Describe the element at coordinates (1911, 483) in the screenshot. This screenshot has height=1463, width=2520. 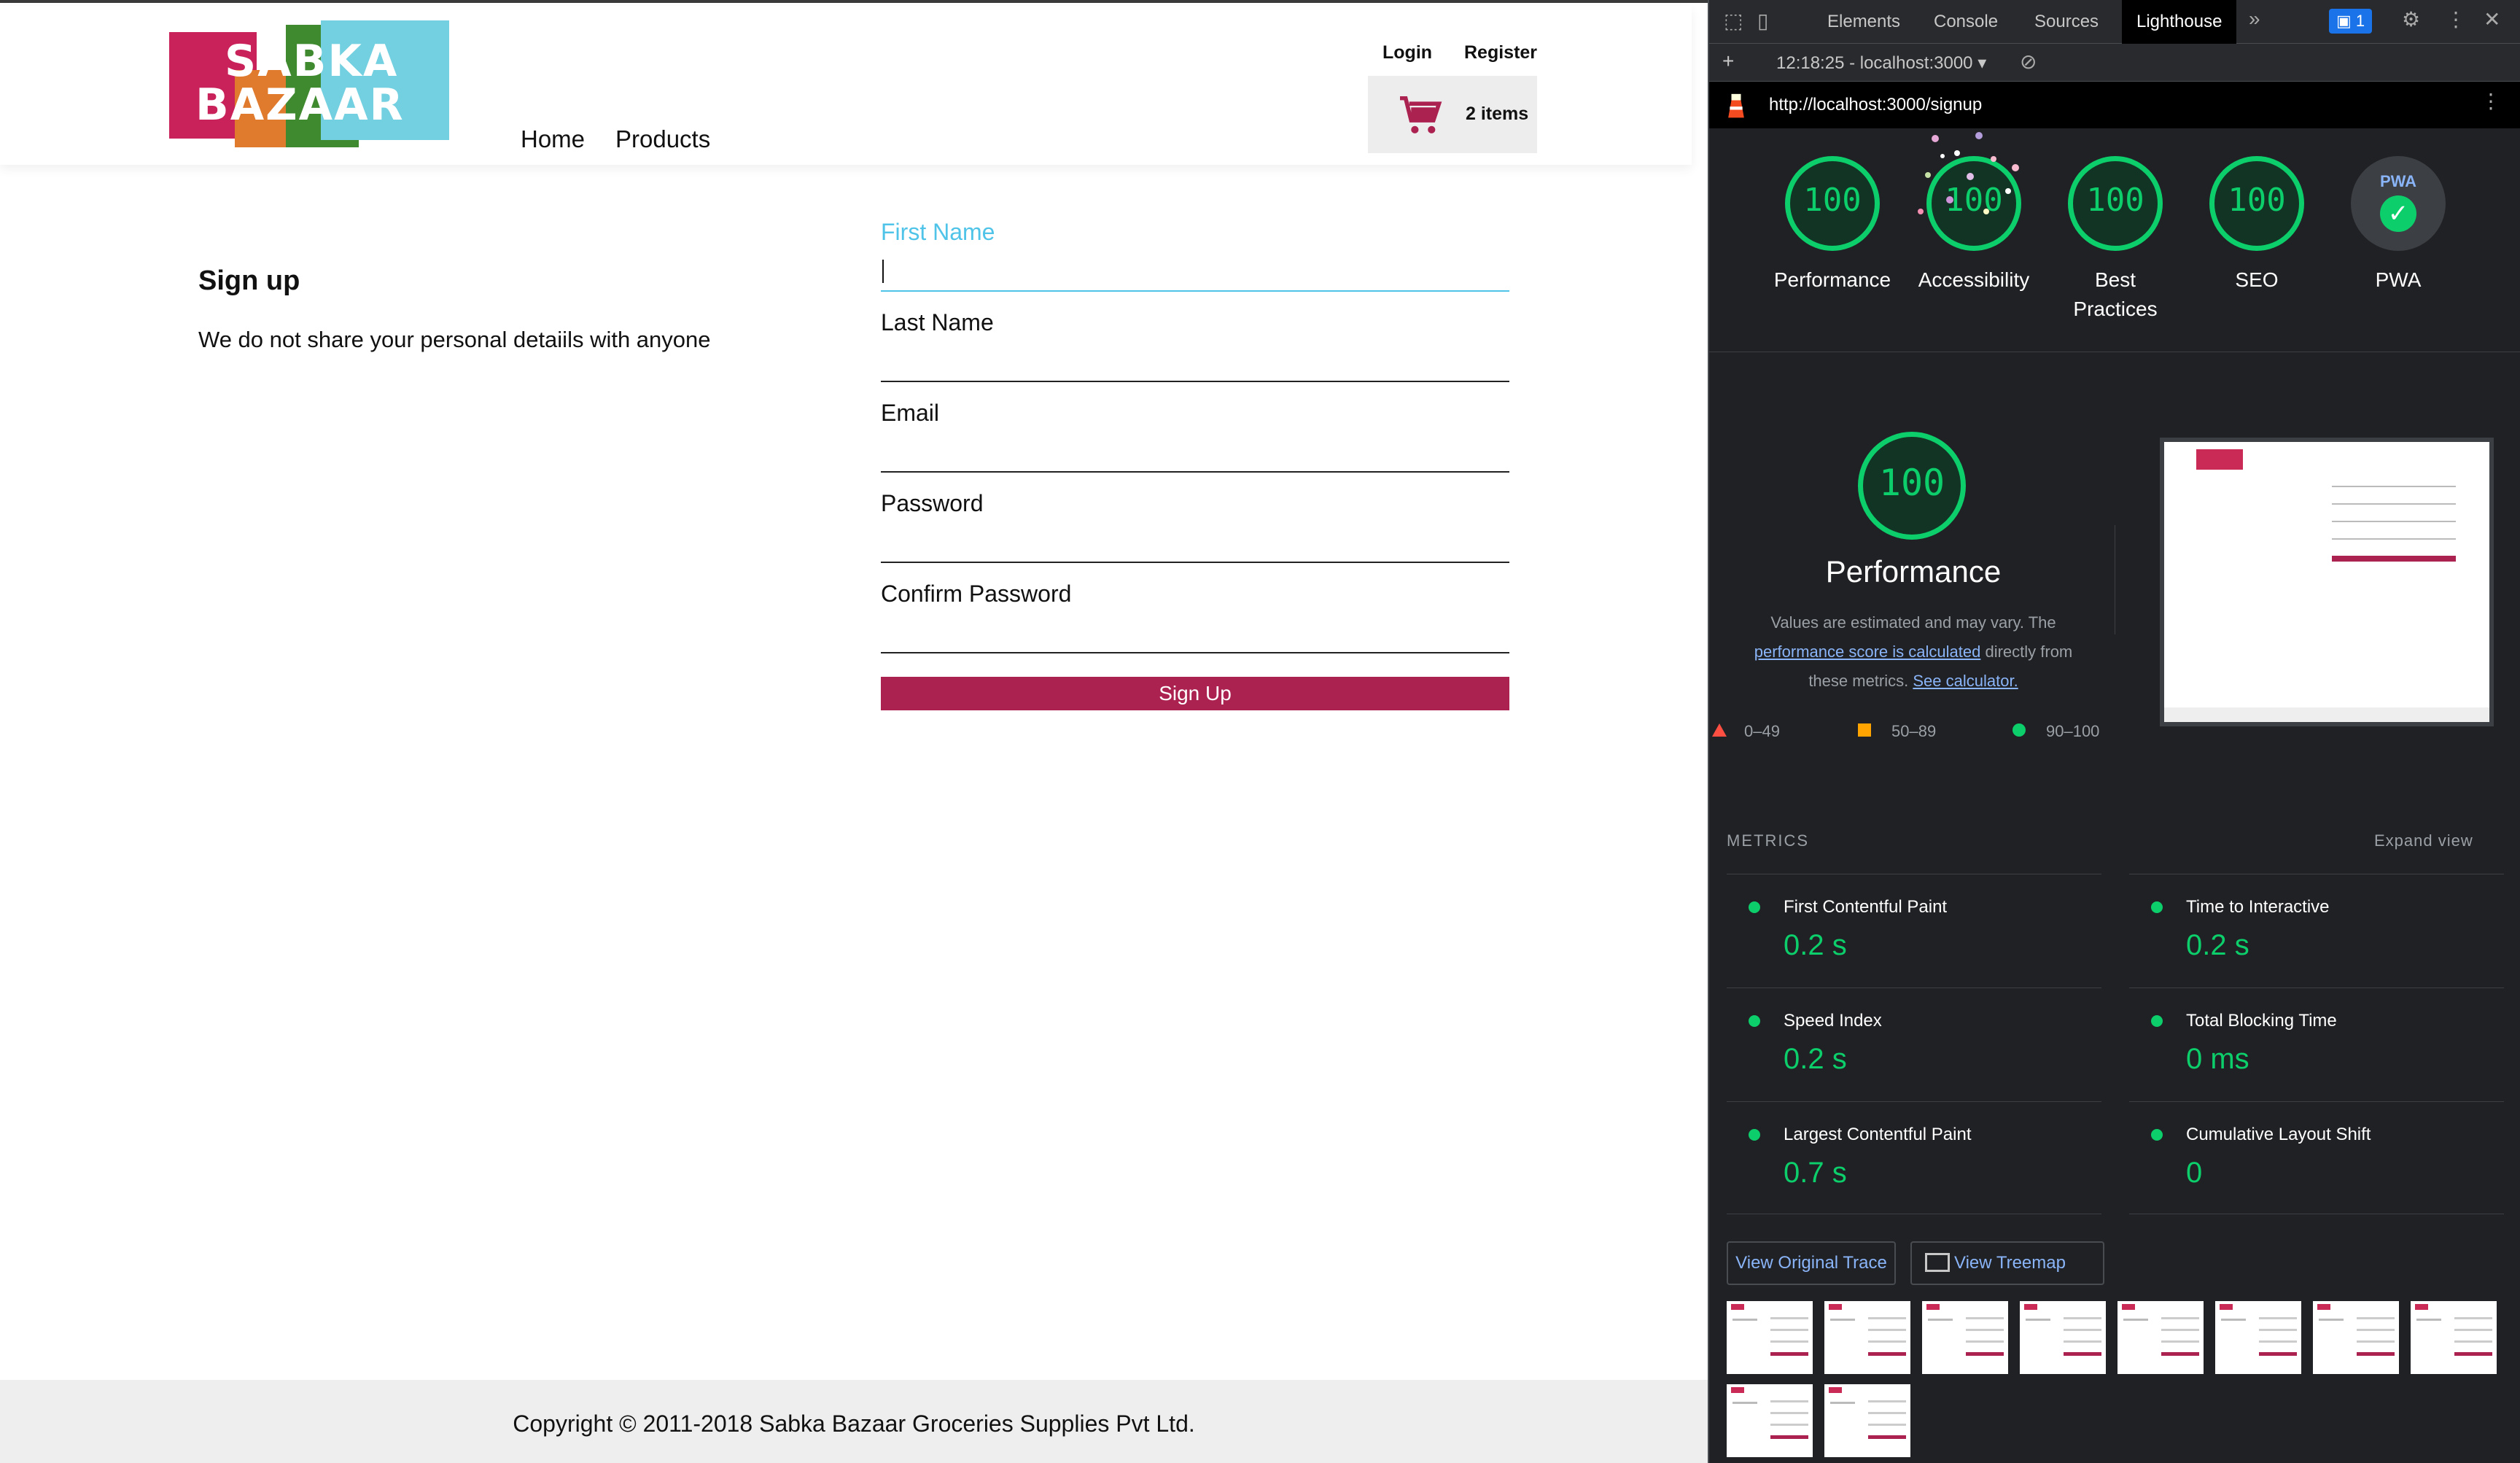
I see `performance-large-score: 100` at that location.